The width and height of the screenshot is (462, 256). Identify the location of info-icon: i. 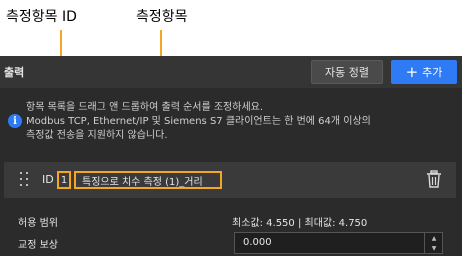
(15, 121).